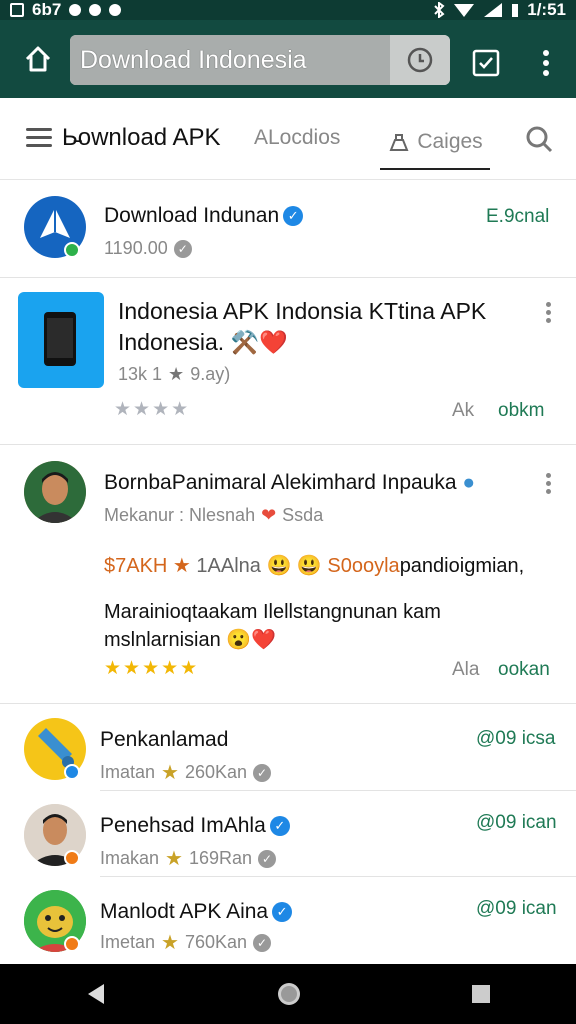  Describe the element at coordinates (210, 374) in the screenshot. I see `featured-rating: 9.ay)` at that location.